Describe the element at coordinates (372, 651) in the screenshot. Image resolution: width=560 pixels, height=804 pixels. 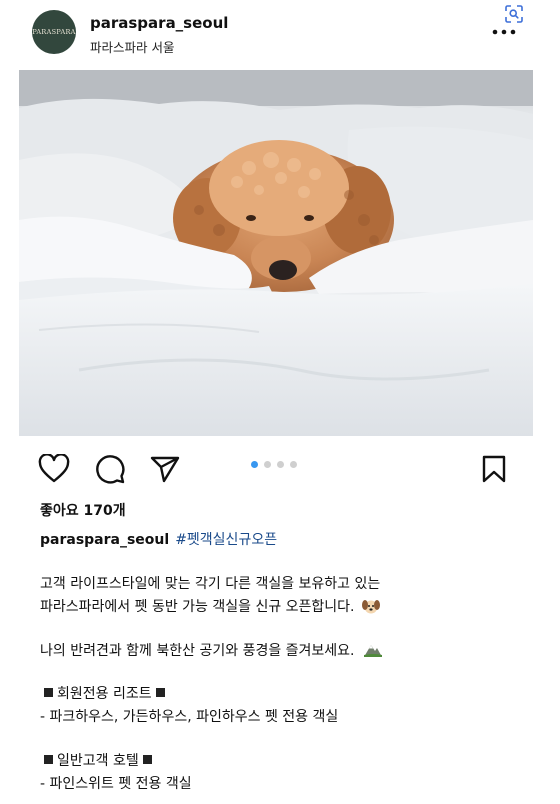
I see `mountain-emoji-icon` at that location.